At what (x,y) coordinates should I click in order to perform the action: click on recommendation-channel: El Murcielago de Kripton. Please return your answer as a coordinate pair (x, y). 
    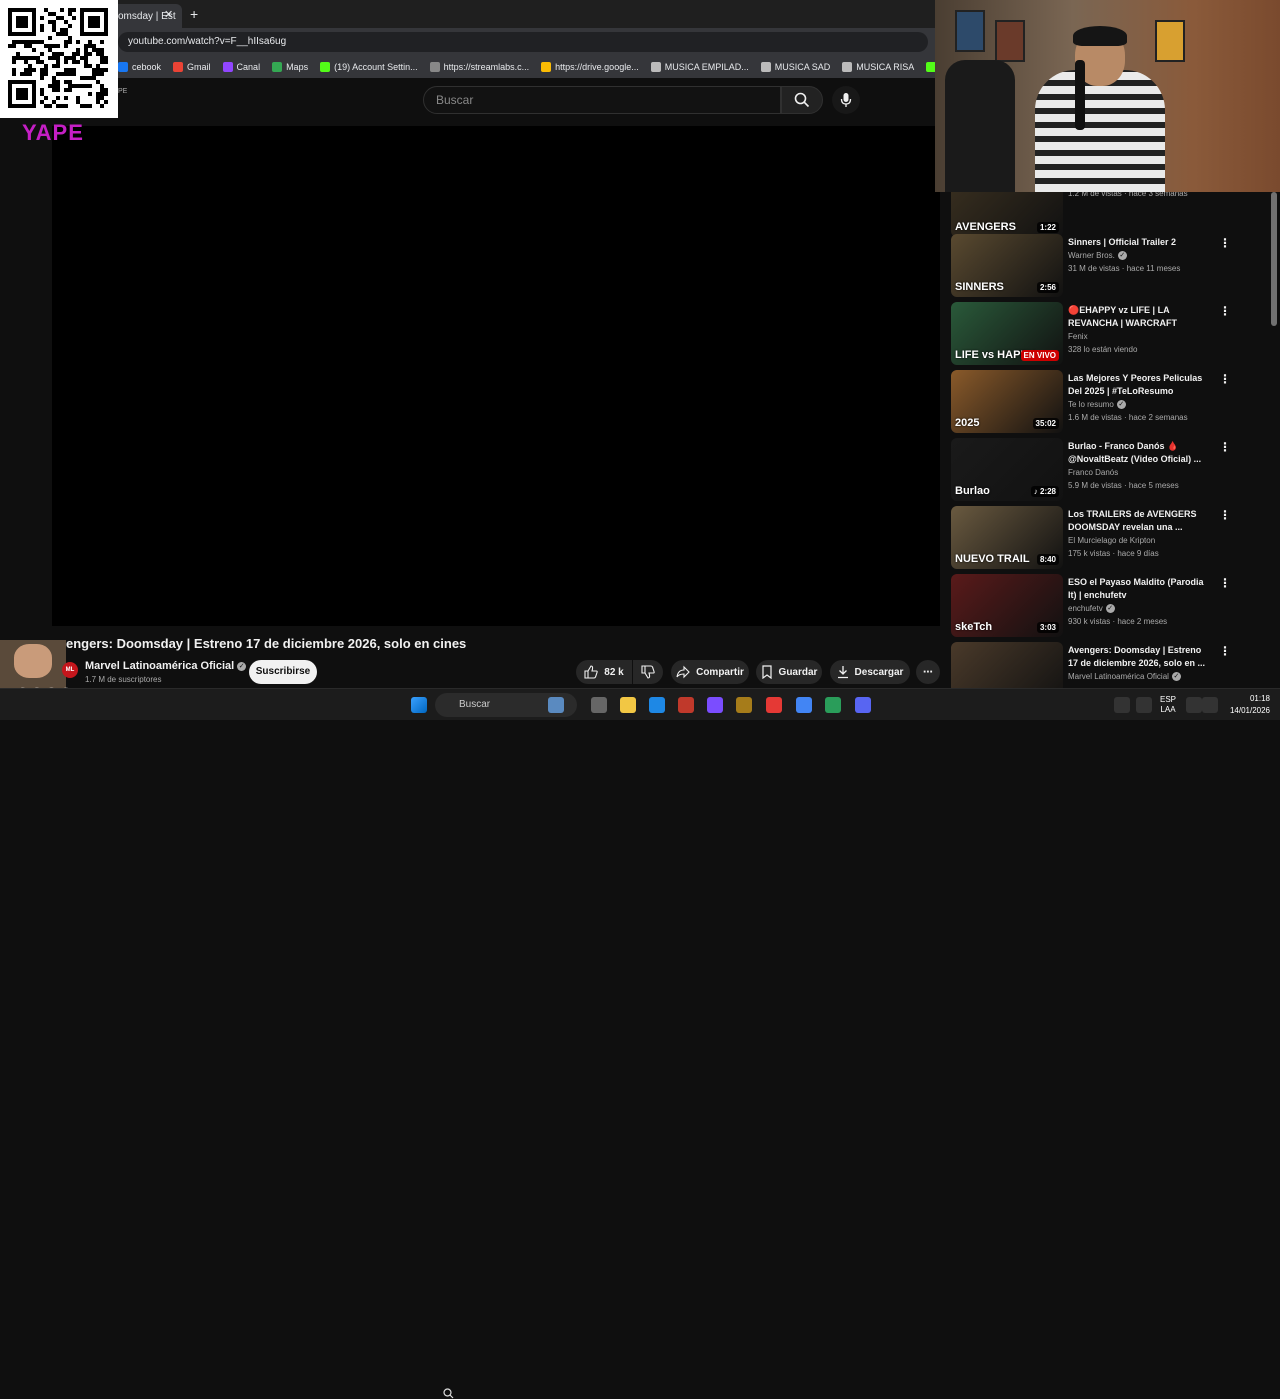
    Looking at the image, I should click on (1111, 540).